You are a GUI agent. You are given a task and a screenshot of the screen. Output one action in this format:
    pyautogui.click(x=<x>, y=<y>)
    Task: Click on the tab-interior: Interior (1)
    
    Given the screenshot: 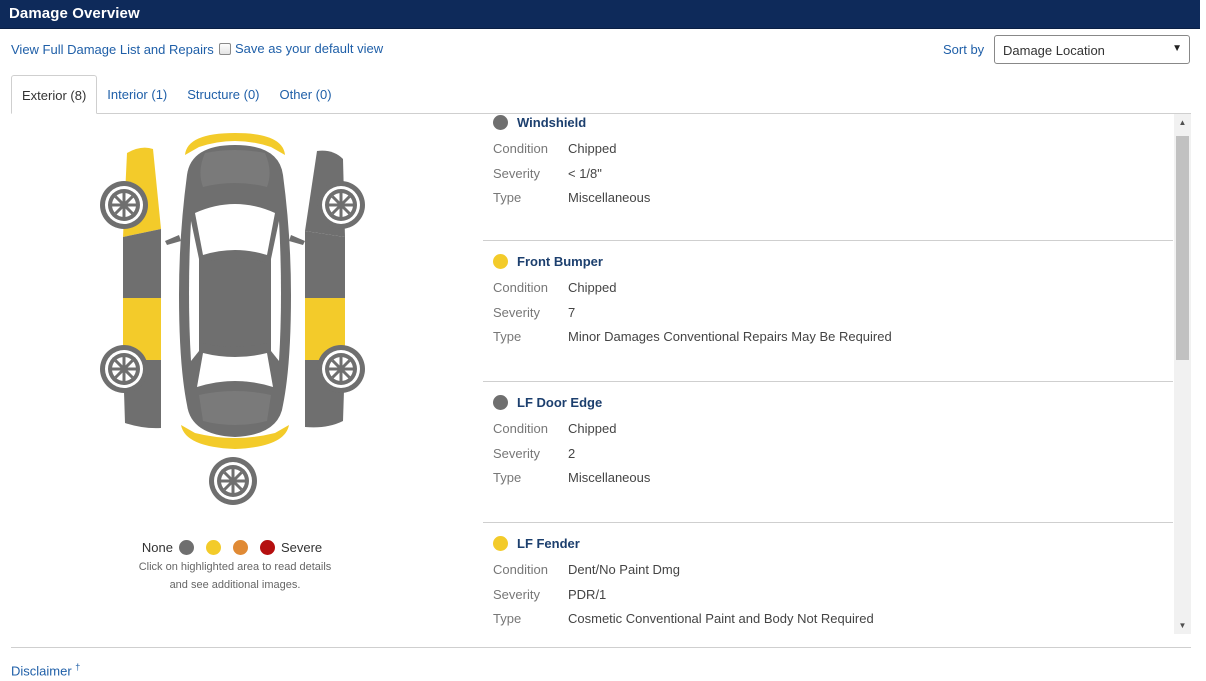 What is the action you would take?
    pyautogui.click(x=137, y=94)
    